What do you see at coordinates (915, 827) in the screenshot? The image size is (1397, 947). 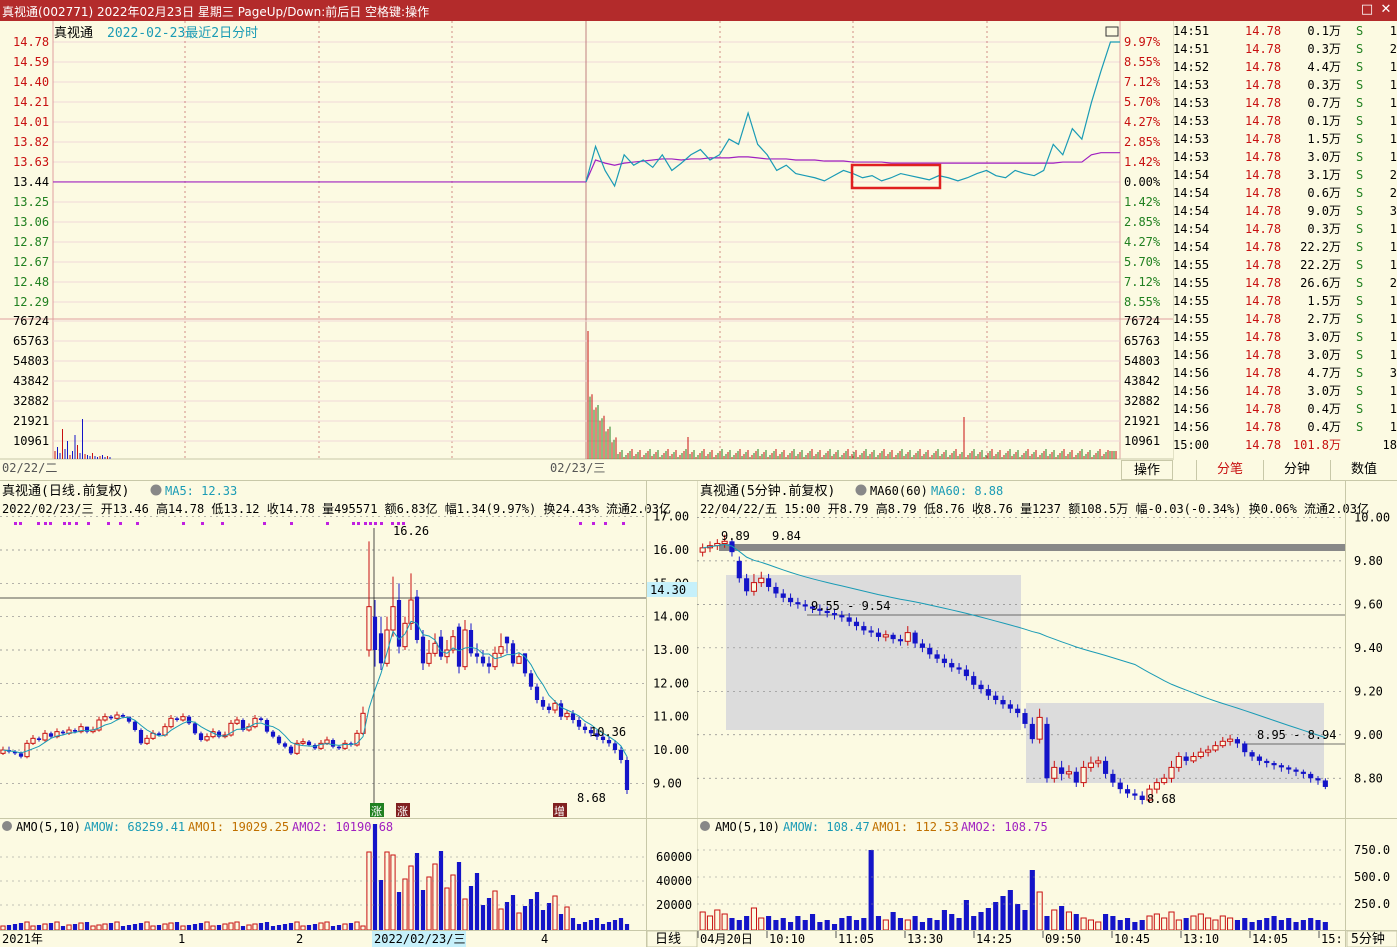 I see `min5-amo1: AMO1: 112.53` at bounding box center [915, 827].